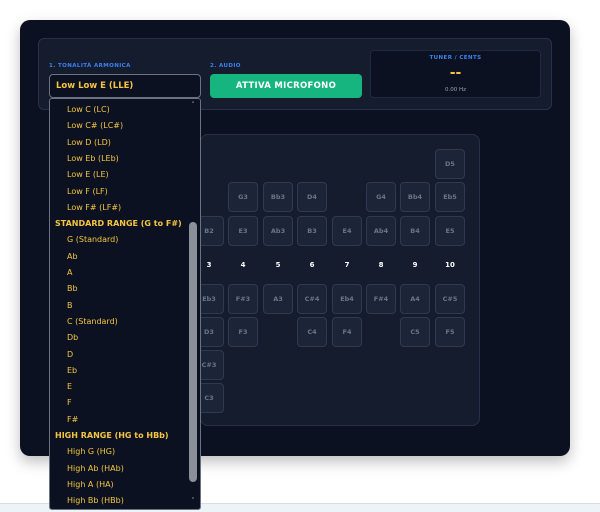 This screenshot has height=512, width=600. Describe the element at coordinates (90, 66) in the screenshot. I see `tonality-label: 1. TONALITÀ ARMONICA` at that location.